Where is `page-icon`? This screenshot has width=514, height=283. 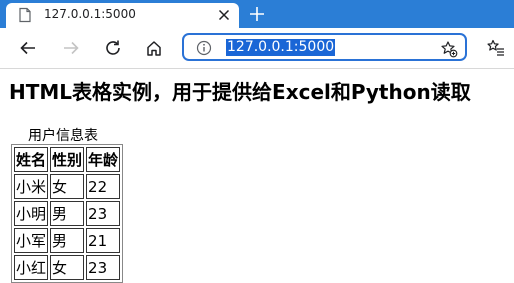 page-icon is located at coordinates (25, 15).